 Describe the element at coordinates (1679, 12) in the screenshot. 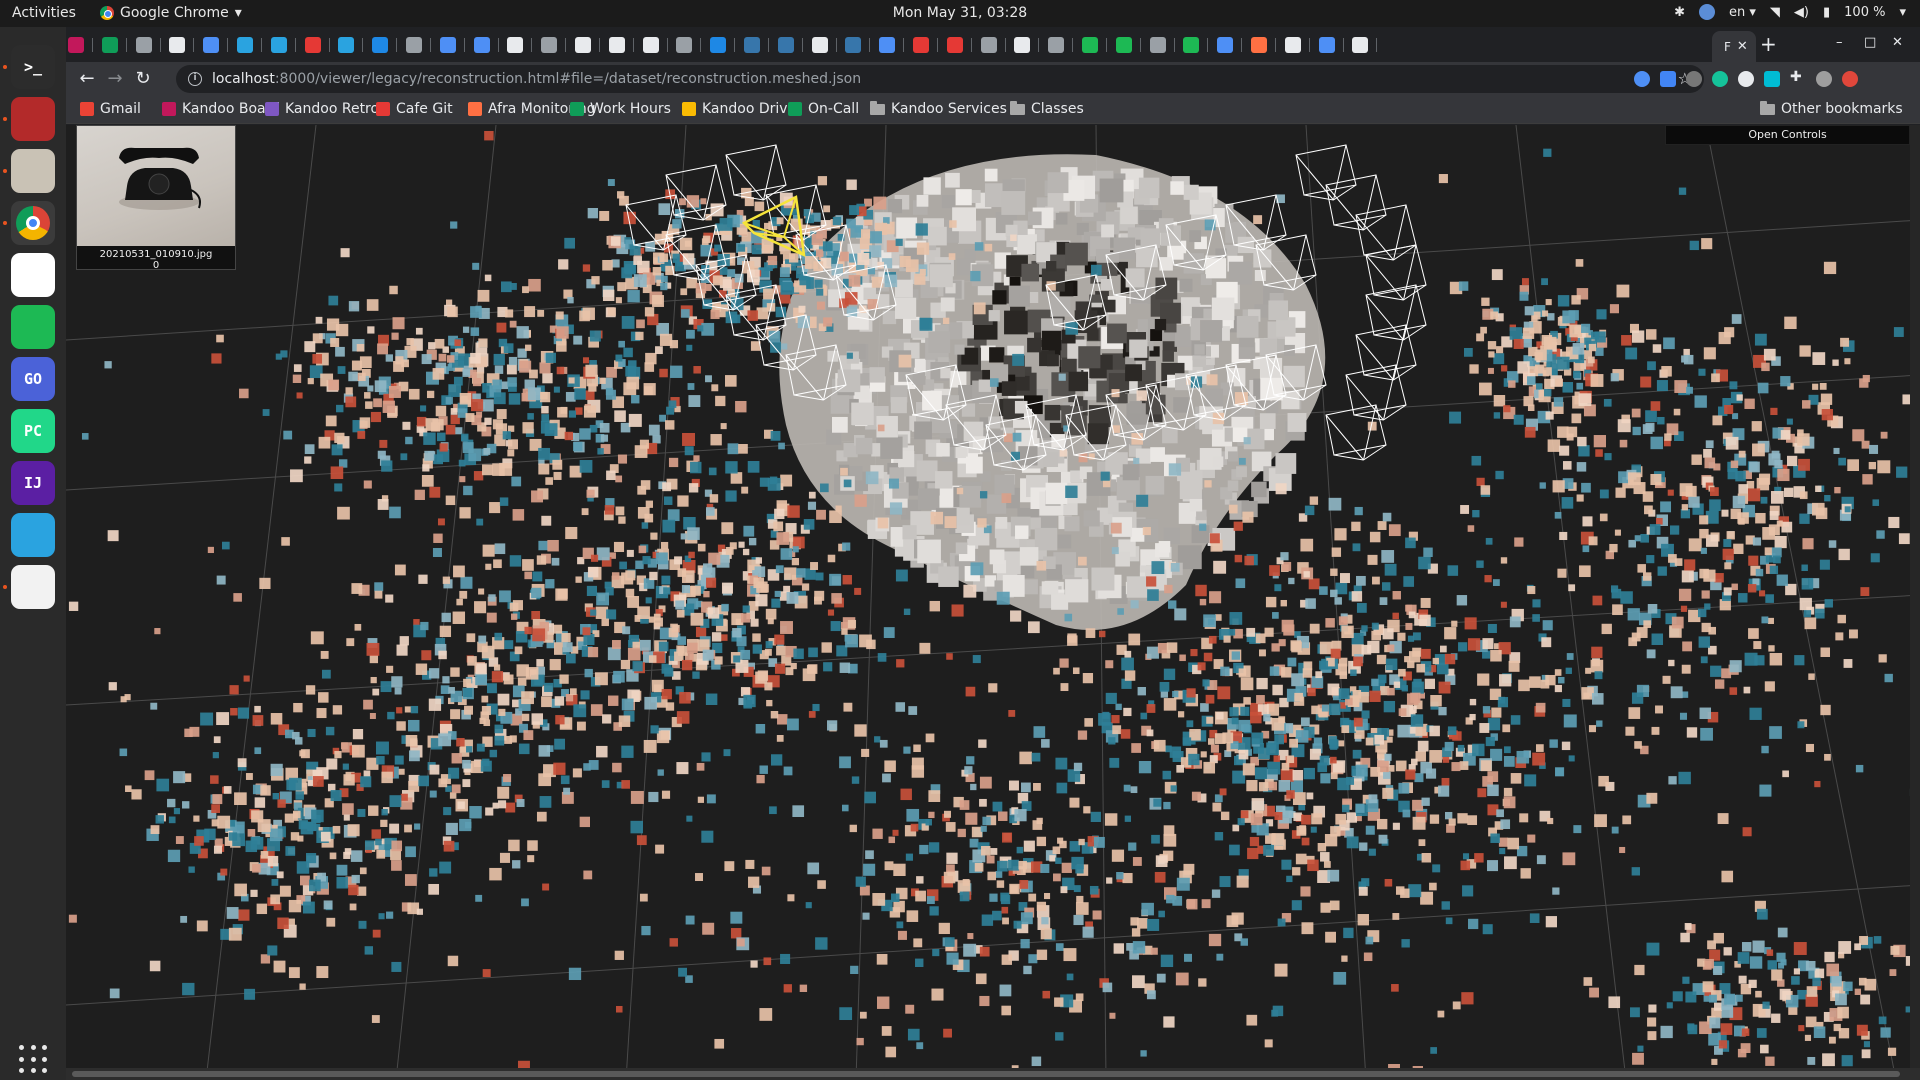

I see `slack-tray-icon: ✱` at that location.